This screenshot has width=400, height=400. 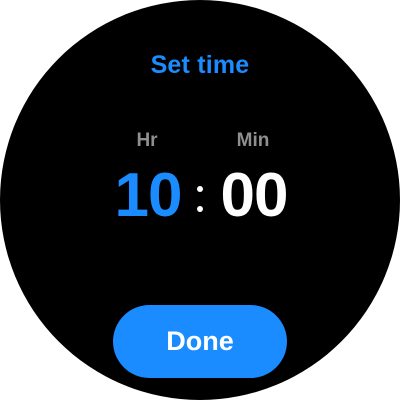 What do you see at coordinates (200, 209) in the screenshot?
I see `separator-dot-bottom` at bounding box center [200, 209].